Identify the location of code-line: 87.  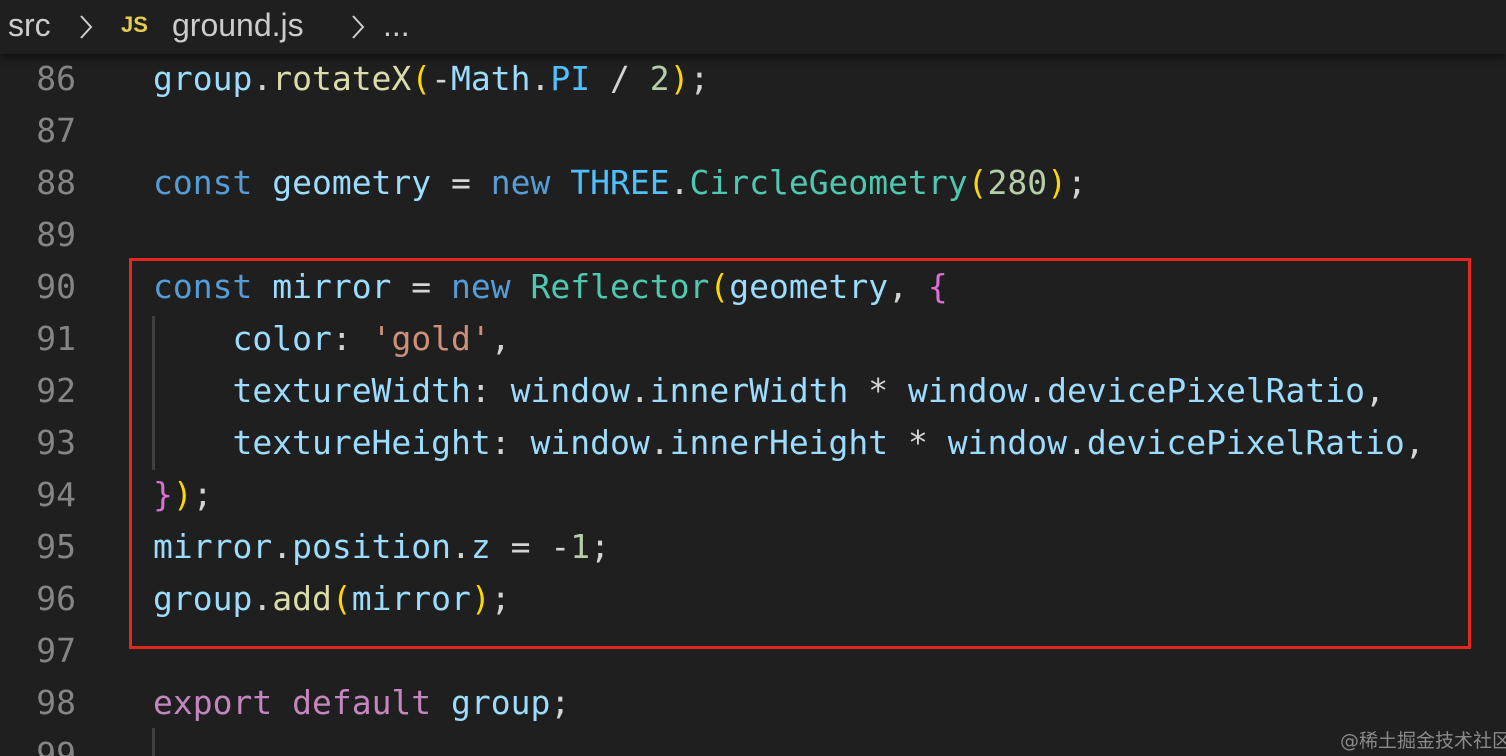
(753, 132).